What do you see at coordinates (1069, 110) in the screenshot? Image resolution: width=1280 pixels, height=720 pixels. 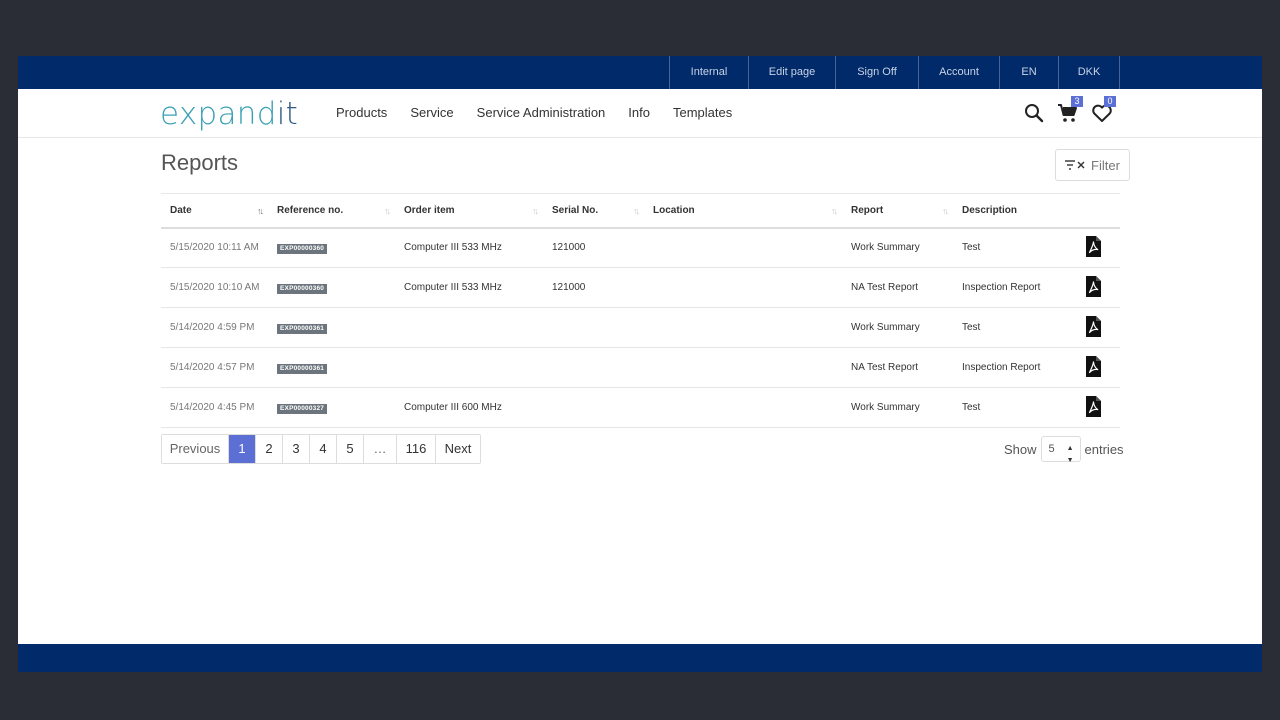 I see `cart-icon: 3` at bounding box center [1069, 110].